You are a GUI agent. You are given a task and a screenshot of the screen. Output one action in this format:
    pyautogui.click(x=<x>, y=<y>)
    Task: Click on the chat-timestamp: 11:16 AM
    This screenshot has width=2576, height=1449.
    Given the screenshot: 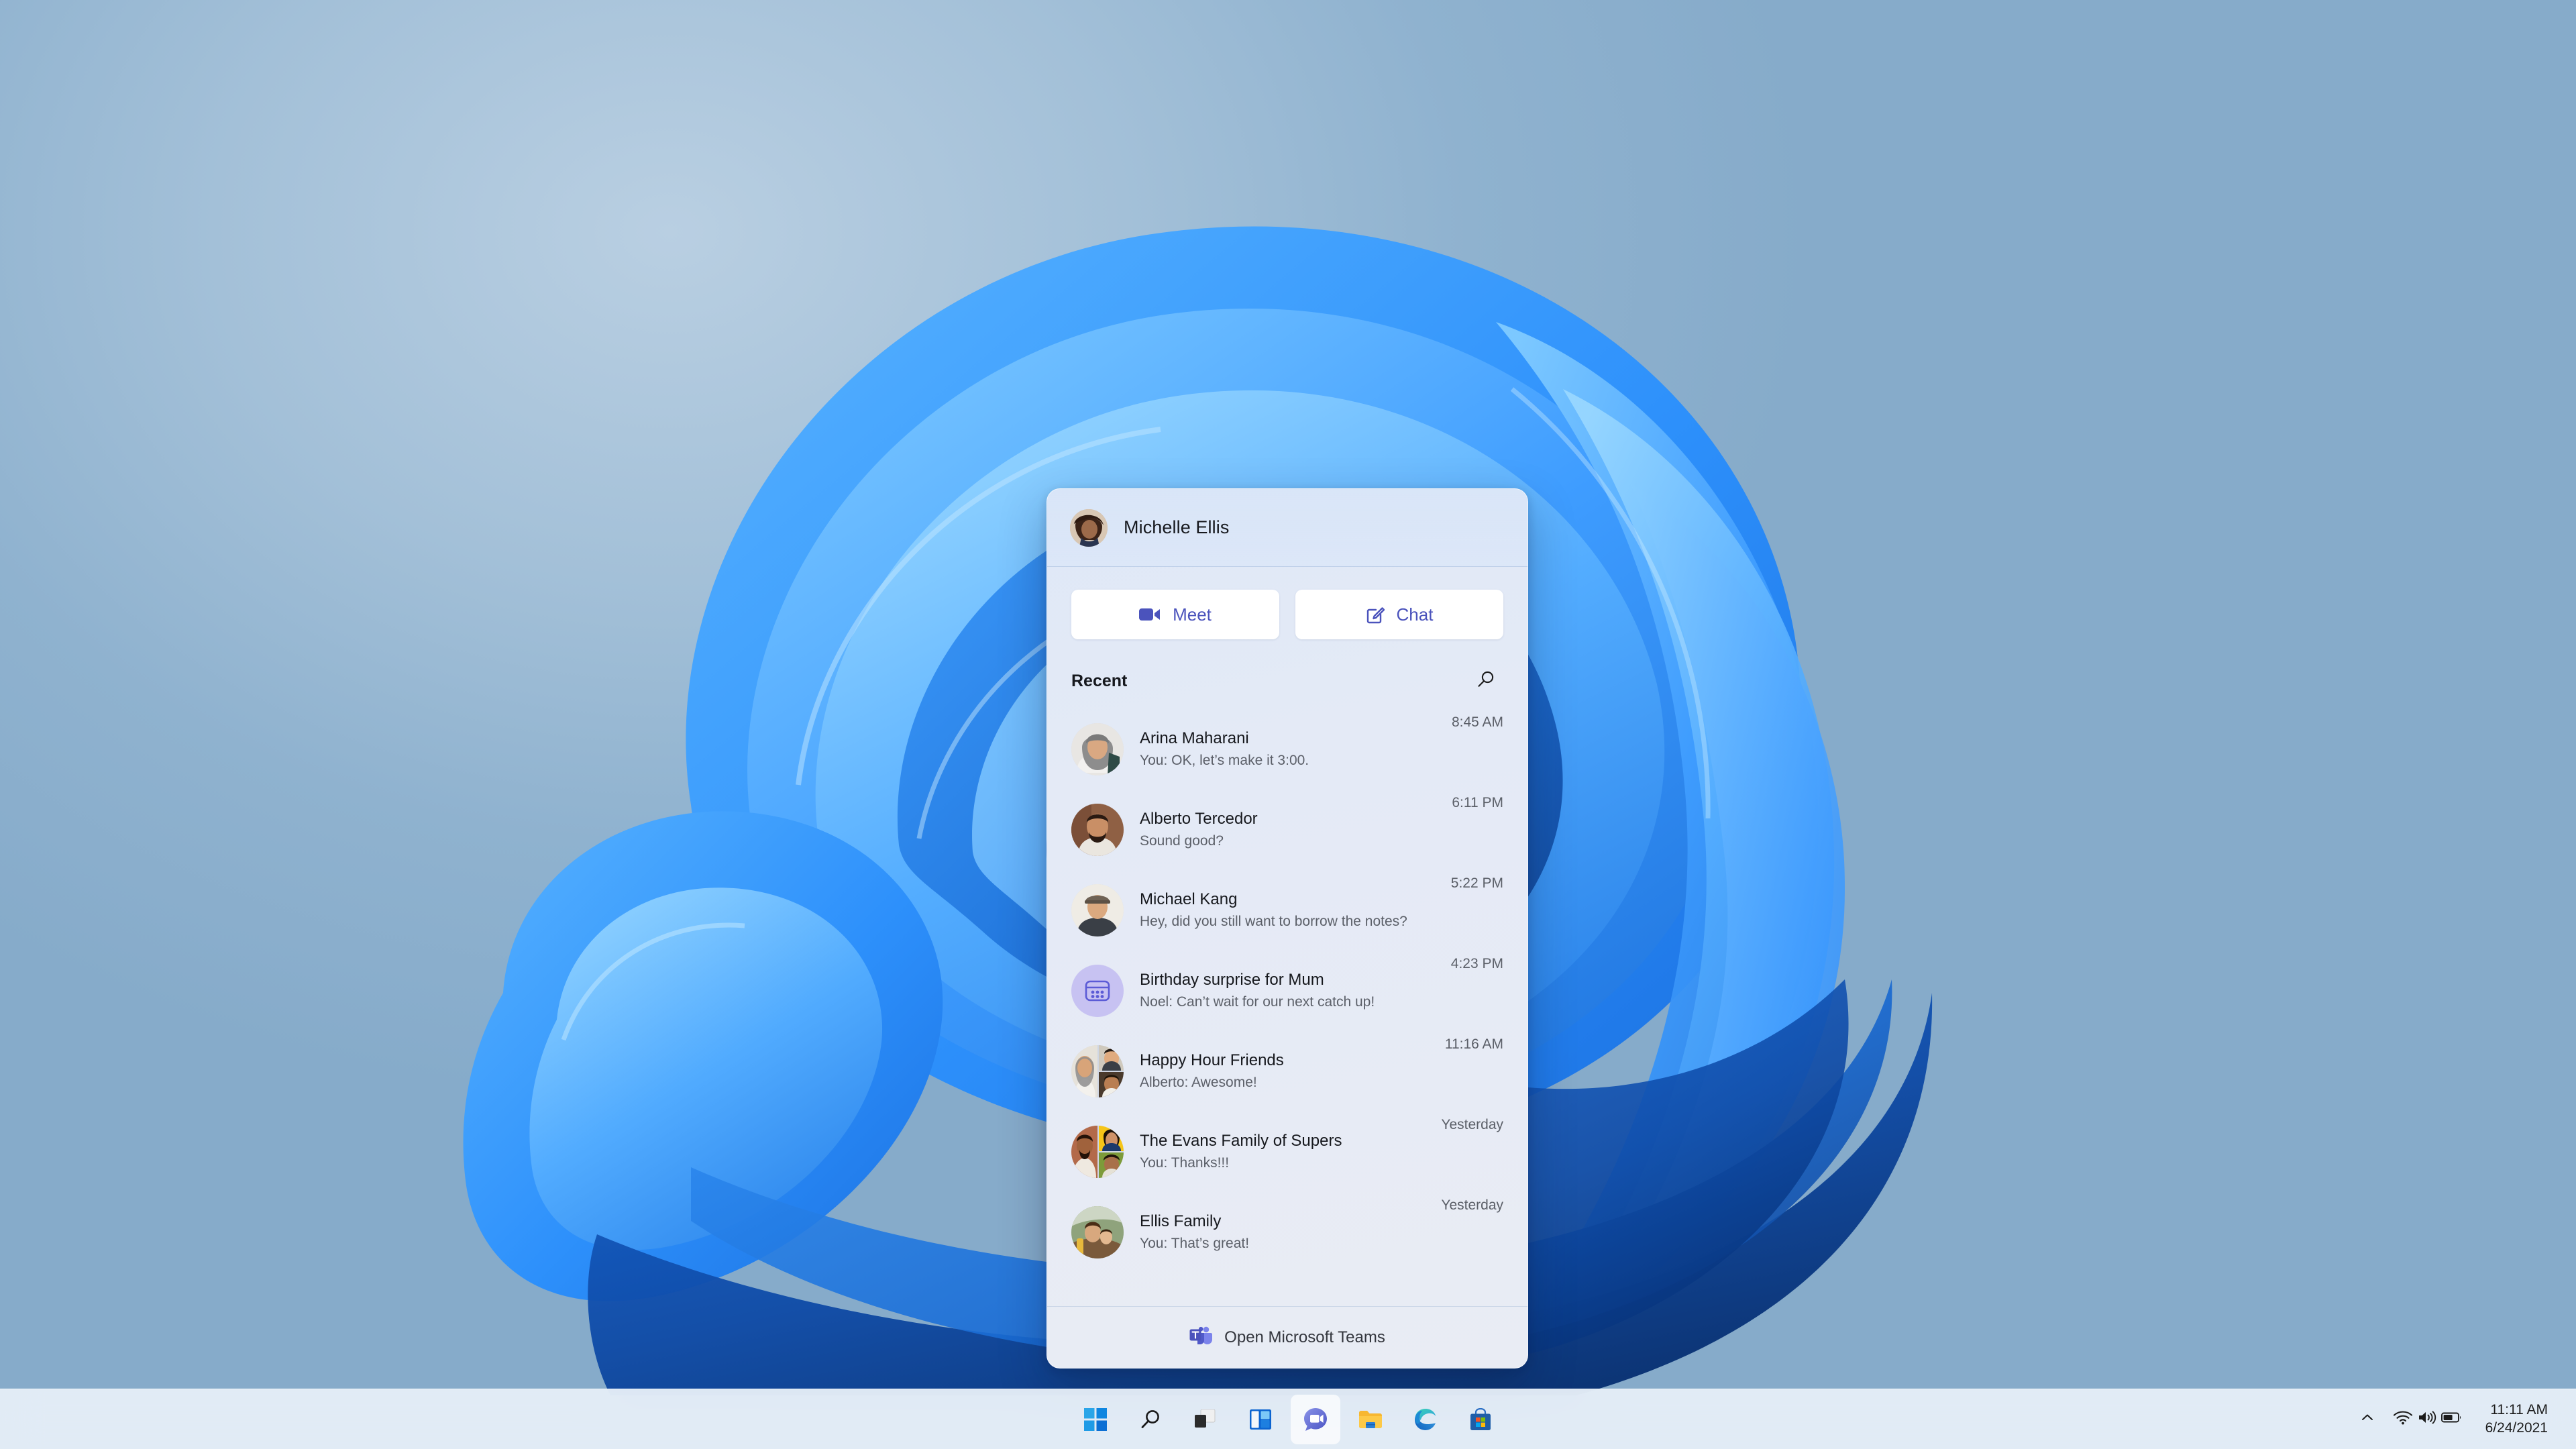 What is the action you would take?
    pyautogui.click(x=1473, y=1044)
    